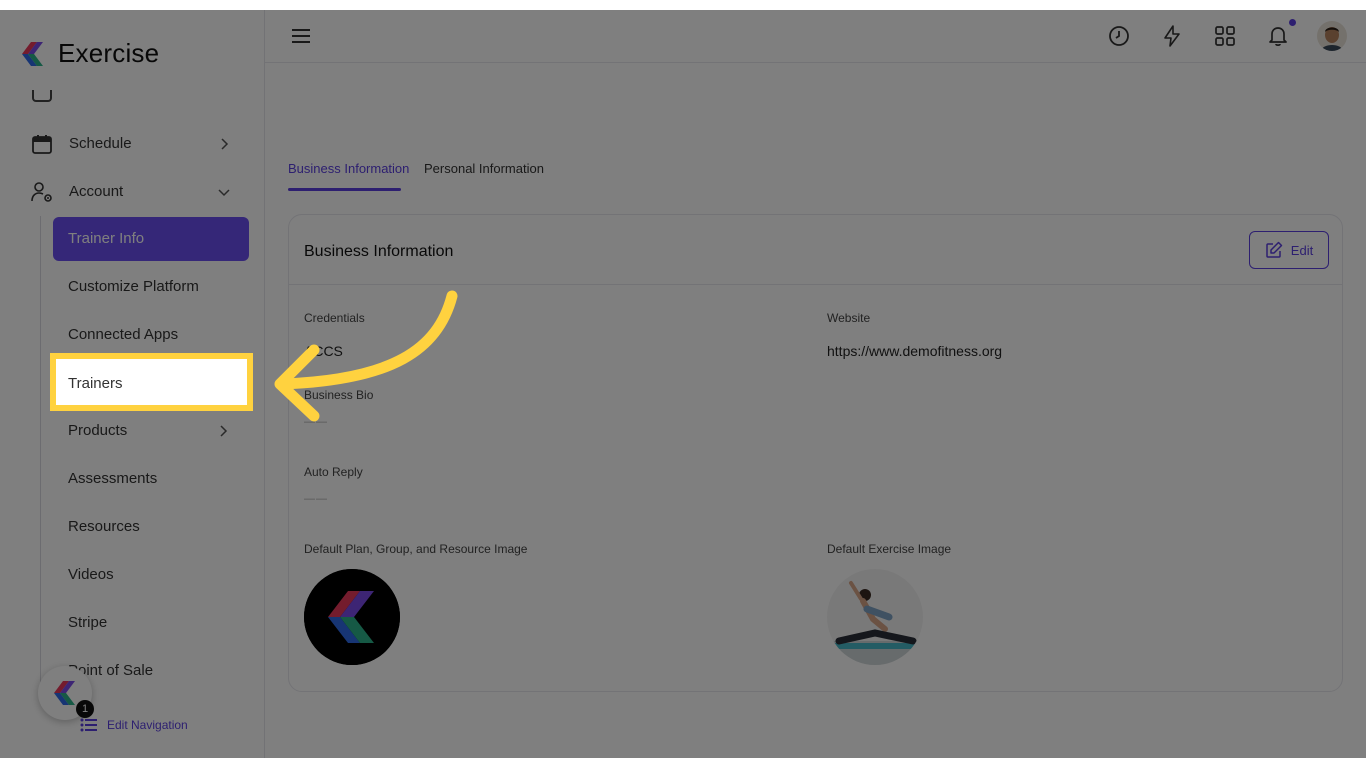 The width and height of the screenshot is (1366, 768). What do you see at coordinates (224, 193) in the screenshot?
I see `chevron-down-icon` at bounding box center [224, 193].